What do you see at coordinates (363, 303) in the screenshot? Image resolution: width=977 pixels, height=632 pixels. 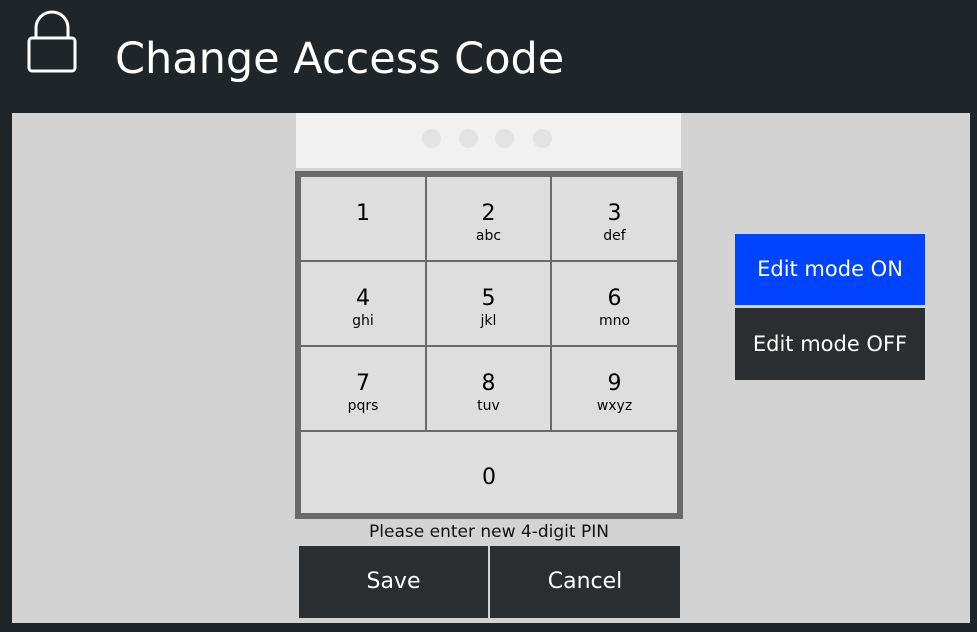 I see `key-4: 4 ghi` at bounding box center [363, 303].